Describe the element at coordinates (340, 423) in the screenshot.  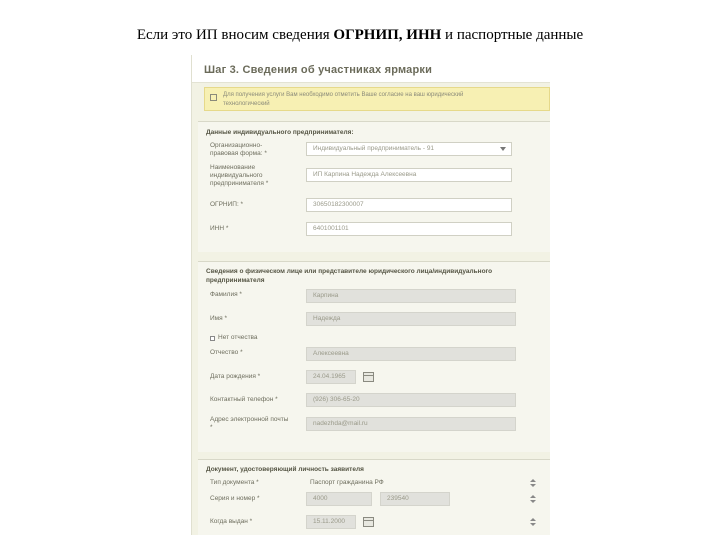
I see `email-value: nadezhda@mail.ru` at that location.